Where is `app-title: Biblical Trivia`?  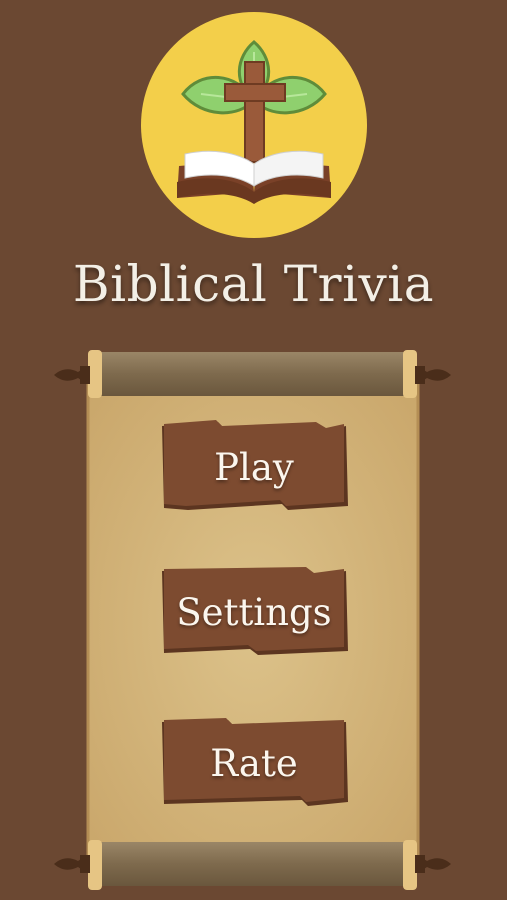
app-title: Biblical Trivia is located at coordinates (253, 284).